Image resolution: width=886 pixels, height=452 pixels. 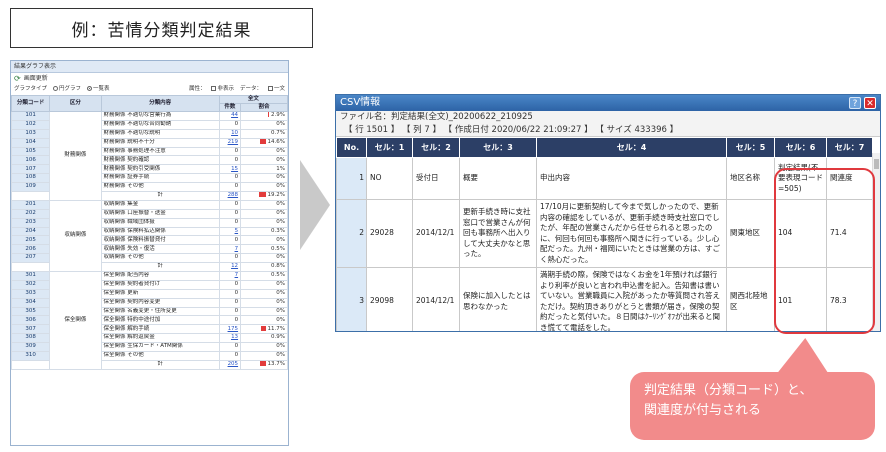 What do you see at coordinates (31, 231) in the screenshot?
I see `code-cell: 204` at bounding box center [31, 231].